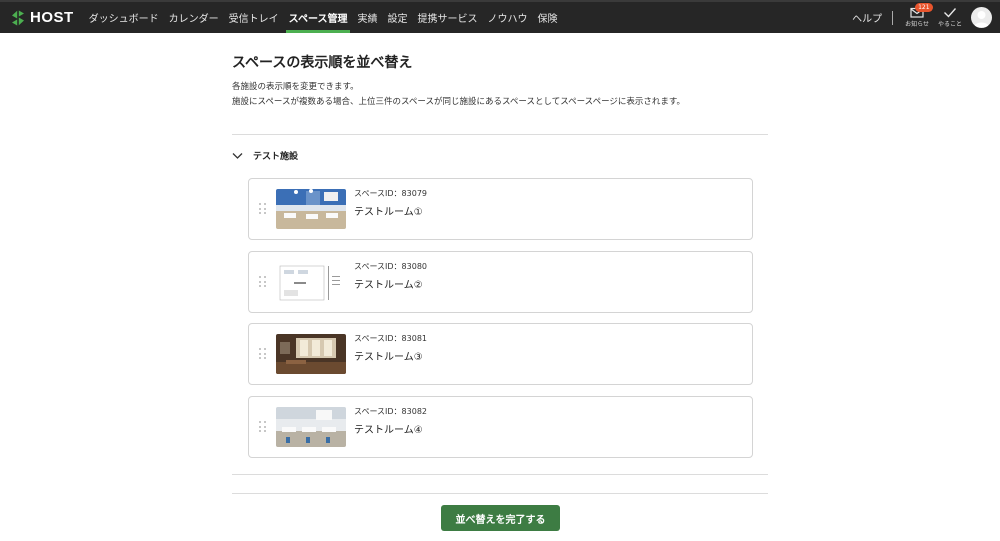  I want to click on description-line-1: 各施設の表示順を変更できます。, so click(295, 87).